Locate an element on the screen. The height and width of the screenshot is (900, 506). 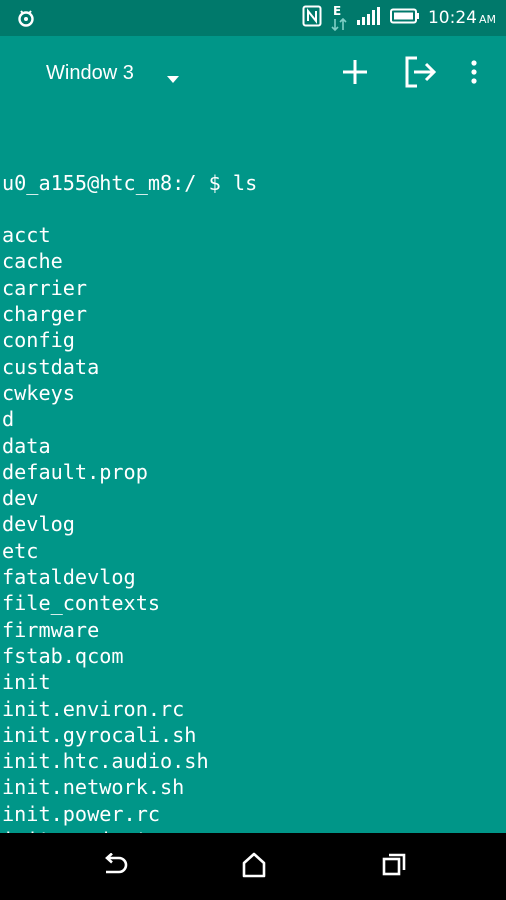
home-button is located at coordinates (254, 867).